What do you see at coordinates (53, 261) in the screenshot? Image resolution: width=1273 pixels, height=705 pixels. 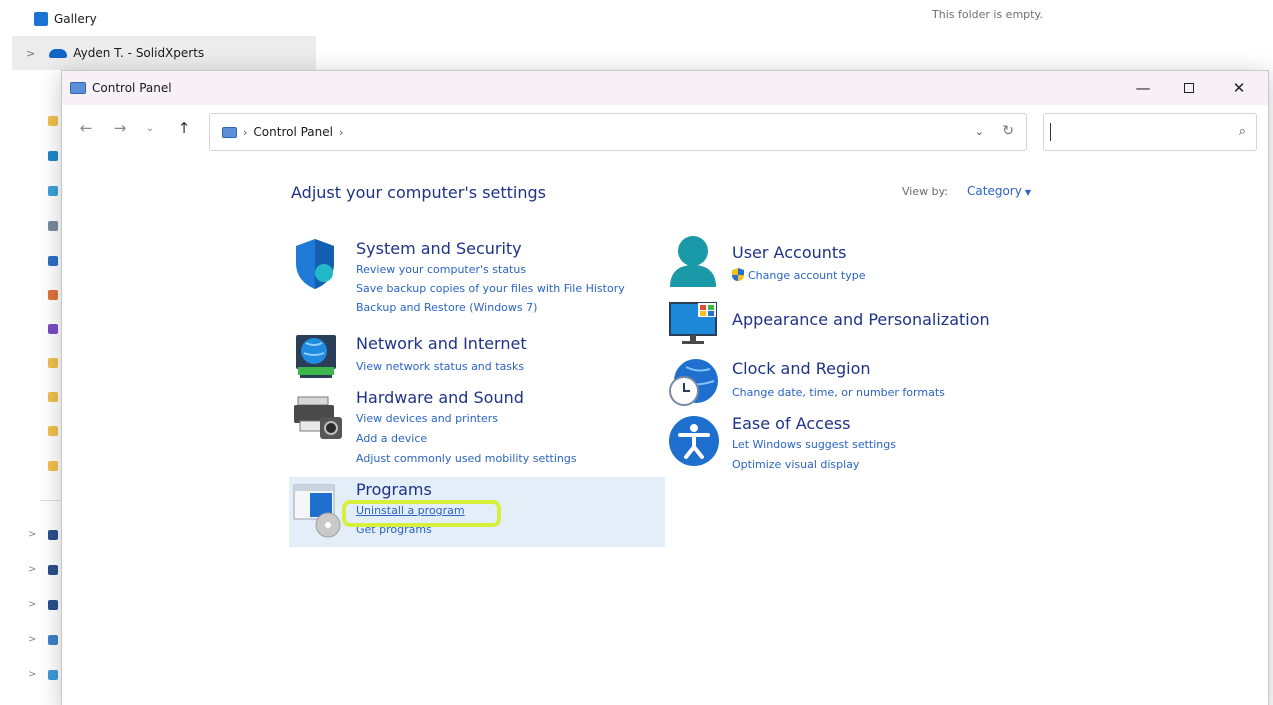 I see `pictures-icon` at bounding box center [53, 261].